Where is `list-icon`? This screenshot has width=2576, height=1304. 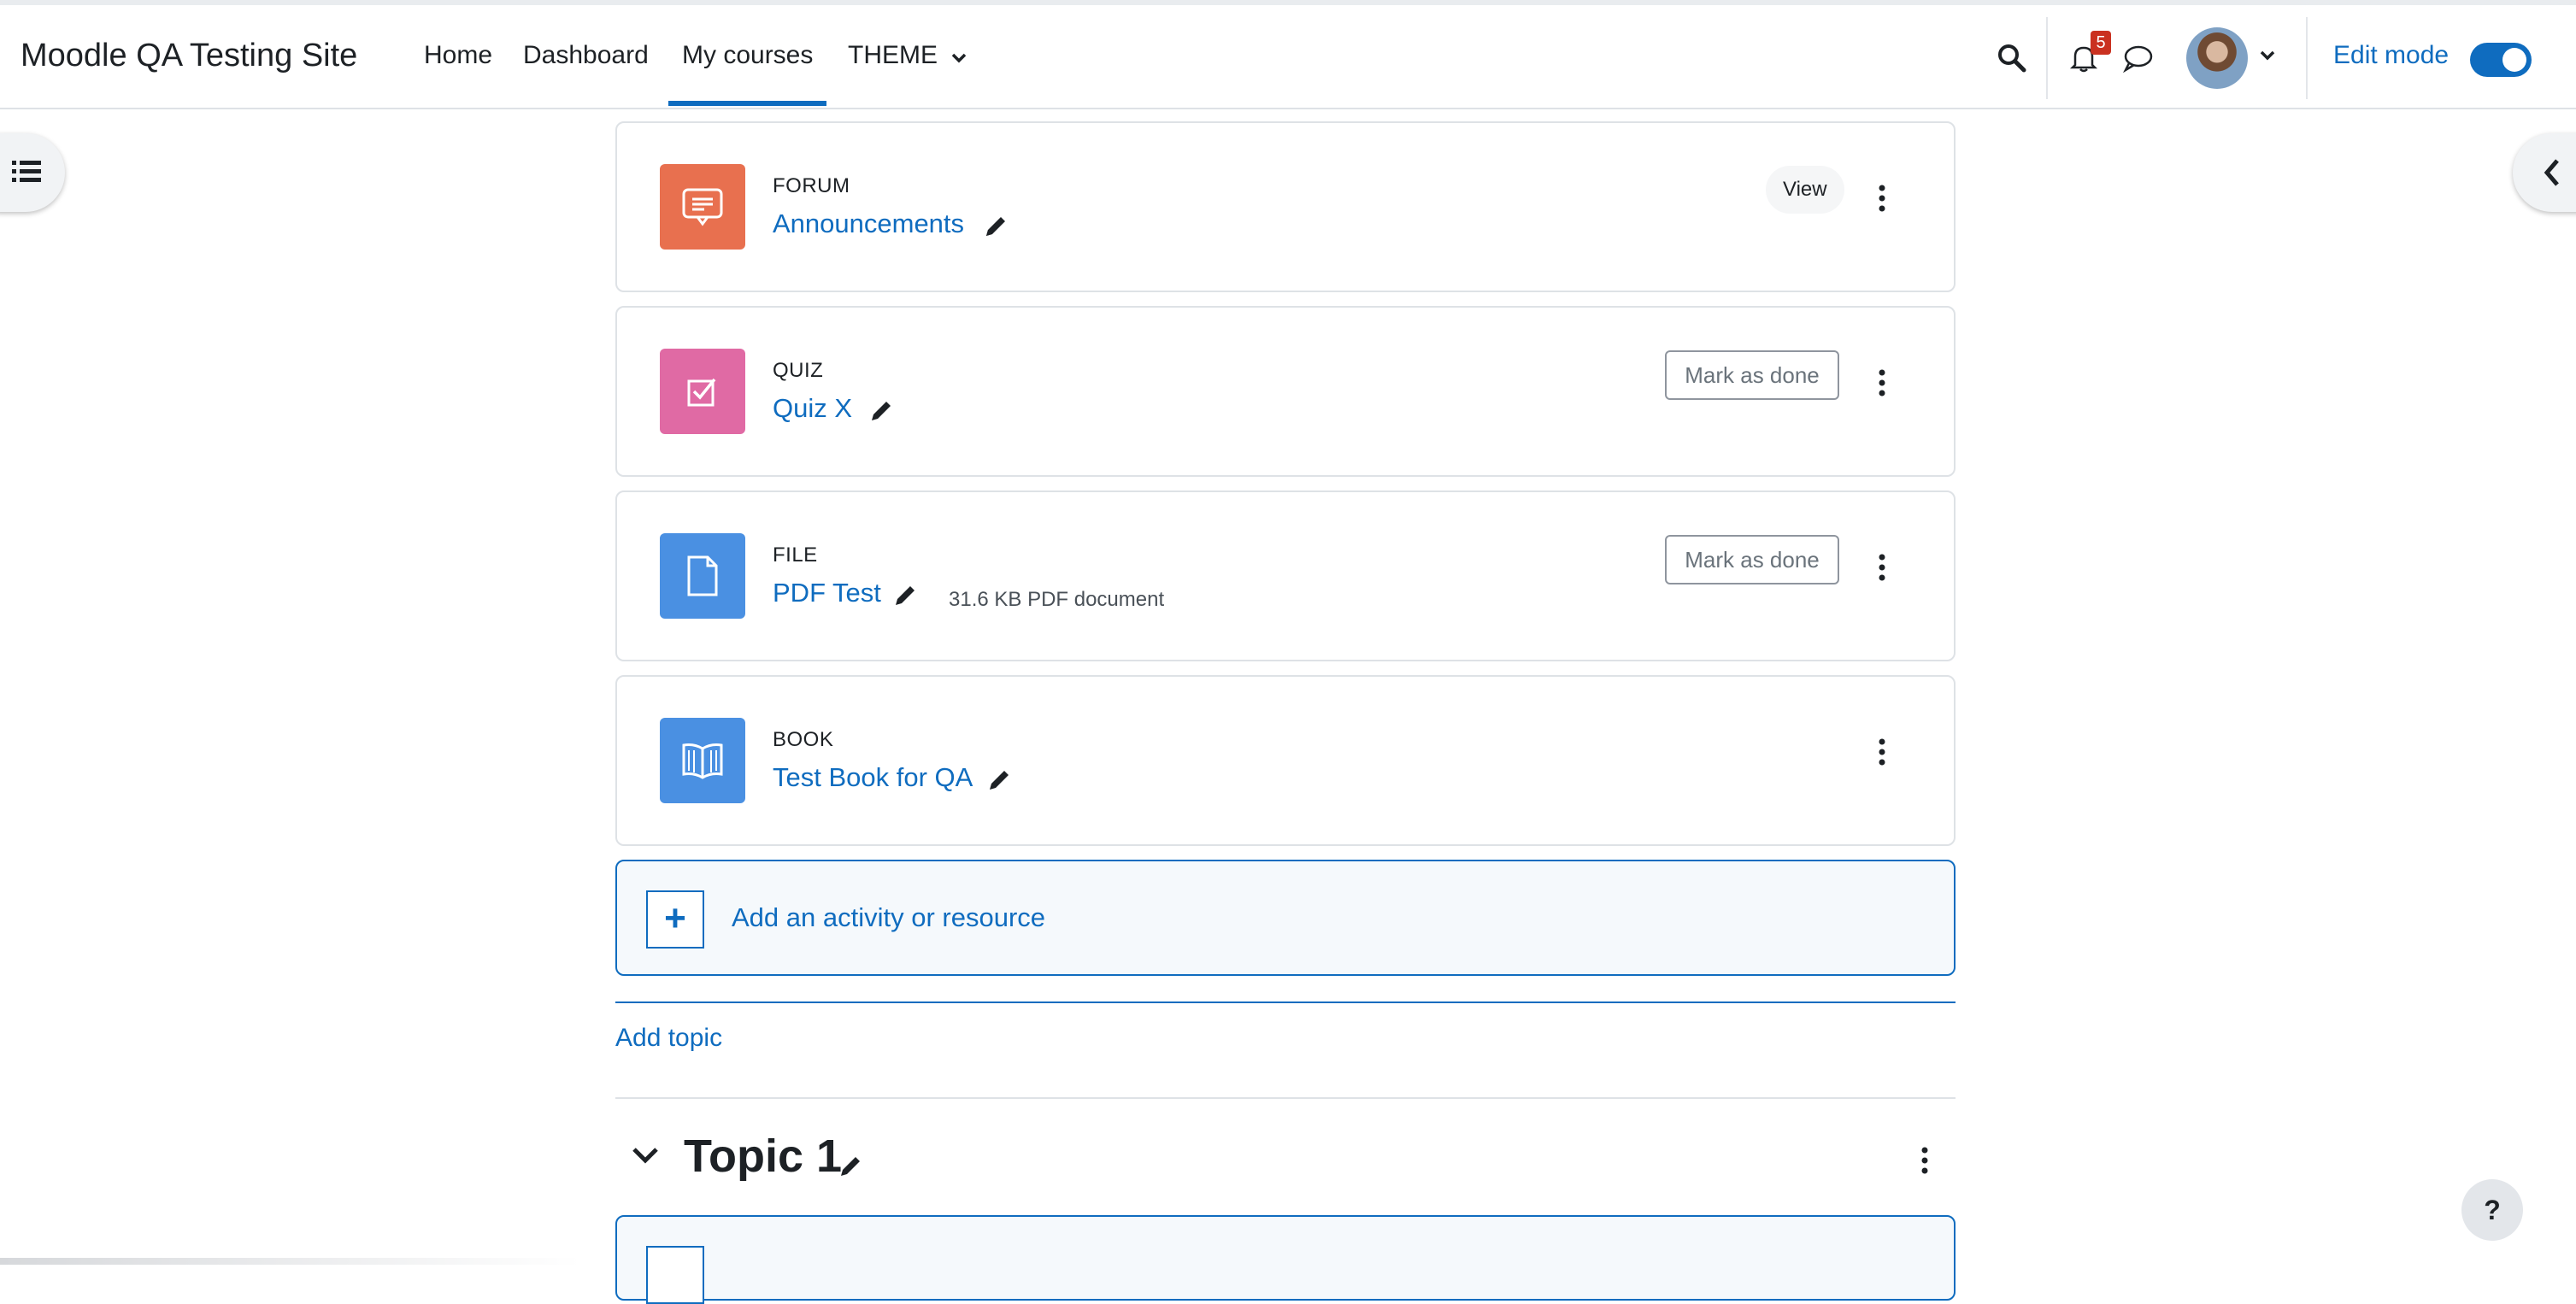 list-icon is located at coordinates (26, 174).